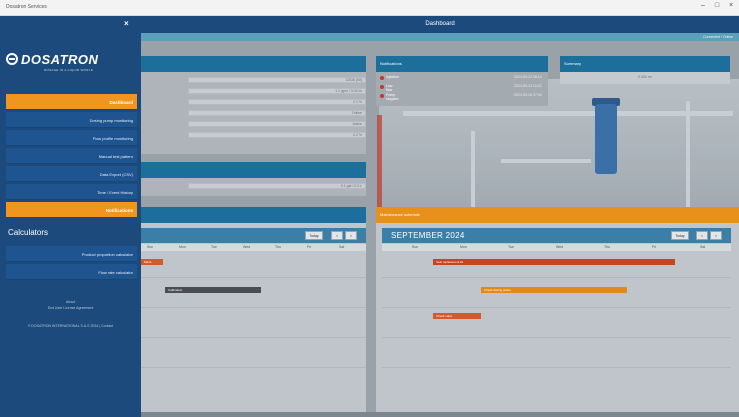 The height and width of the screenshot is (417, 739). What do you see at coordinates (60, 59) in the screenshot?
I see `logo-brand: DOSATRON` at bounding box center [60, 59].